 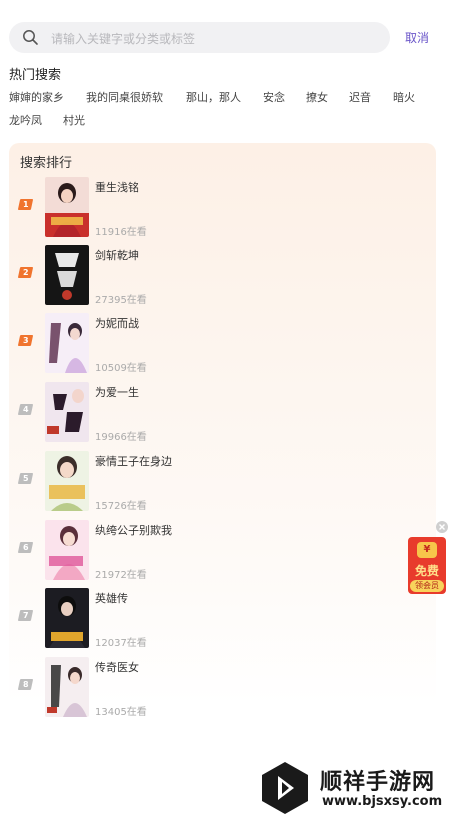 What do you see at coordinates (121, 506) in the screenshot?
I see `book-readers: 15726在看` at bounding box center [121, 506].